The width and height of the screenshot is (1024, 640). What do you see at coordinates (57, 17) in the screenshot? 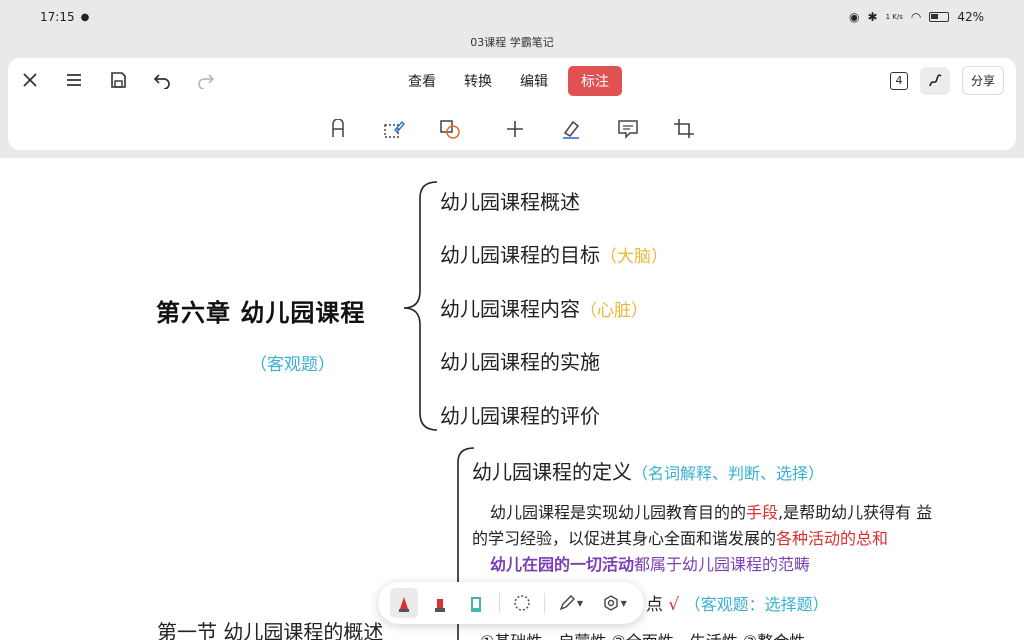
I see `status-time: 17:15` at bounding box center [57, 17].